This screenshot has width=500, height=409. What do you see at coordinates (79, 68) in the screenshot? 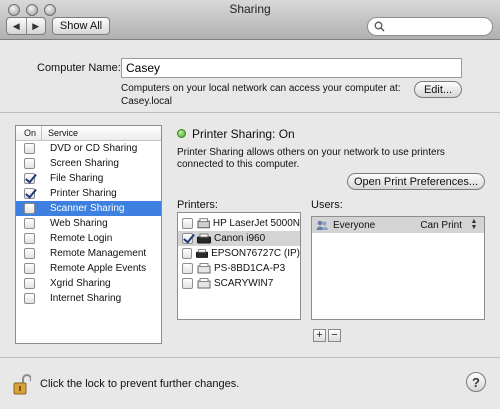
I see `computer-name-label: Computer Name:` at bounding box center [79, 68].